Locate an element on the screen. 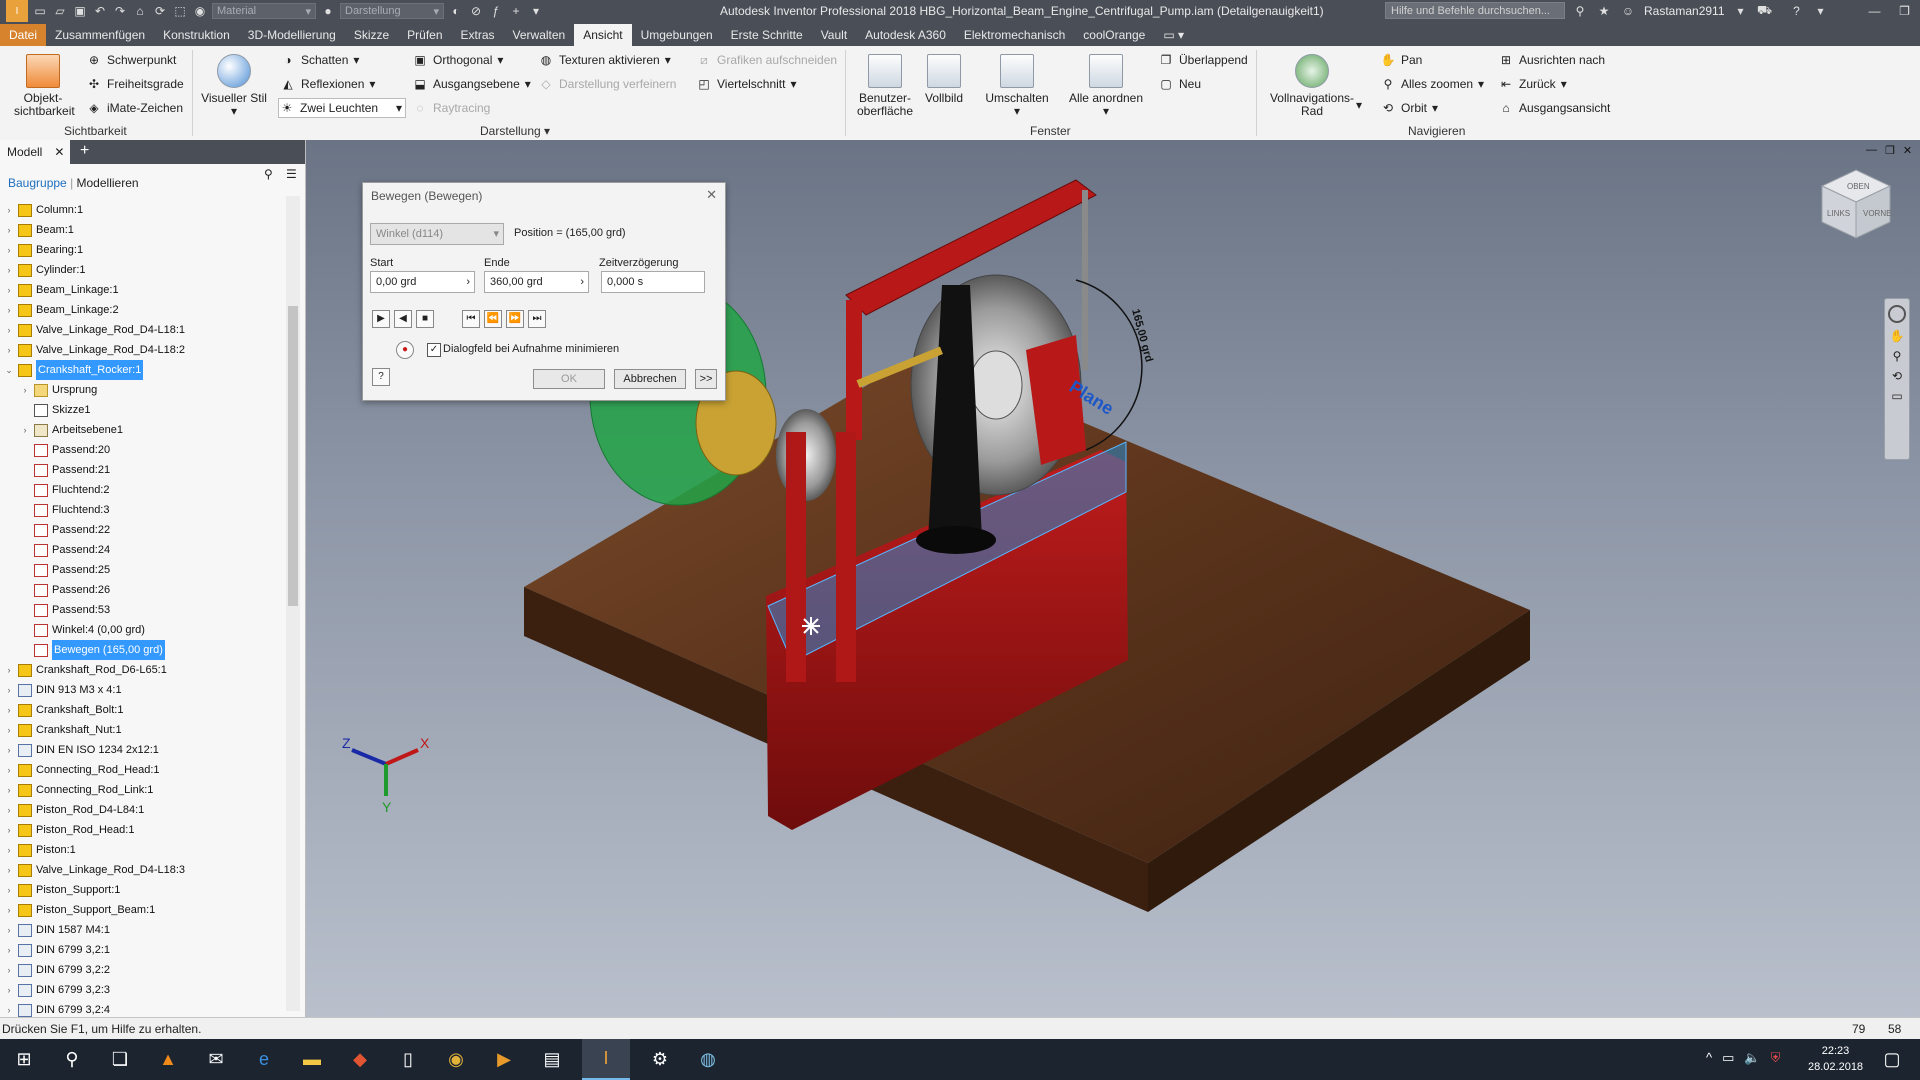 This screenshot has height=1080, width=1920. home-icon: ⌂ is located at coordinates (140, 11).